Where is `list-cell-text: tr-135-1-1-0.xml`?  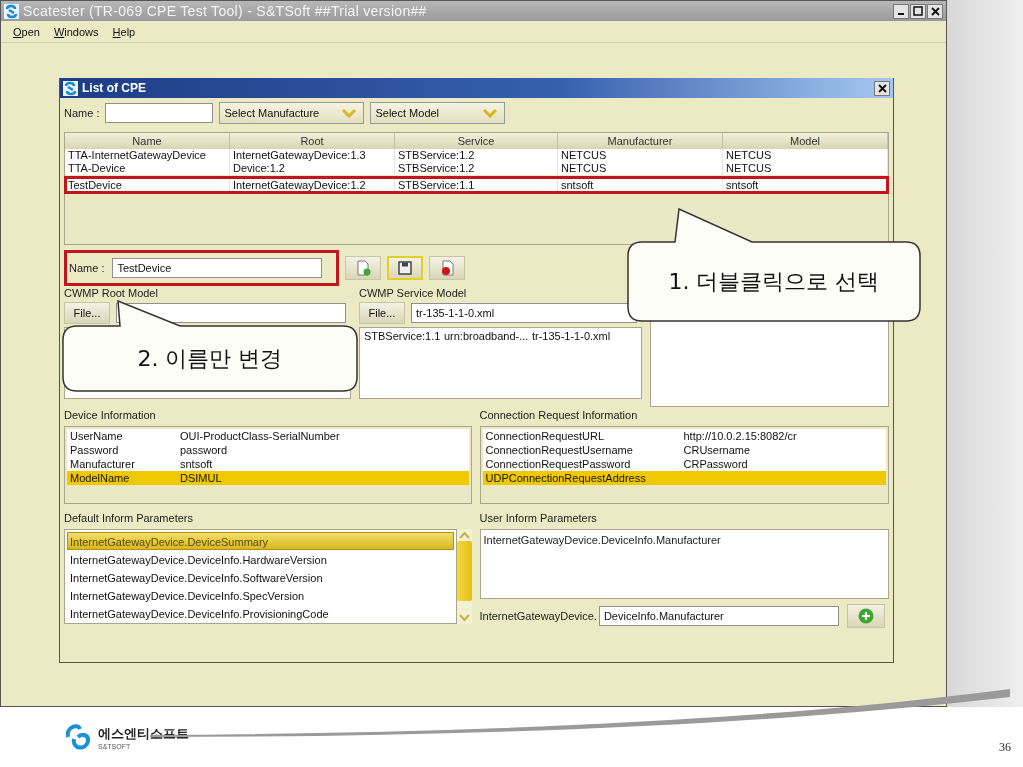
list-cell-text: tr-135-1-1-0.xml is located at coordinates (571, 336).